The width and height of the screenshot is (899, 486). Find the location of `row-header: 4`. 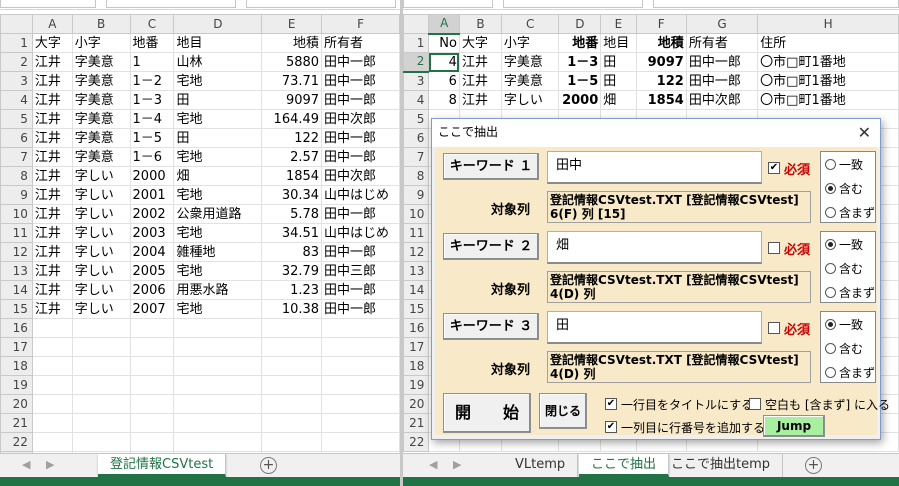

row-header: 4 is located at coordinates (416, 100).